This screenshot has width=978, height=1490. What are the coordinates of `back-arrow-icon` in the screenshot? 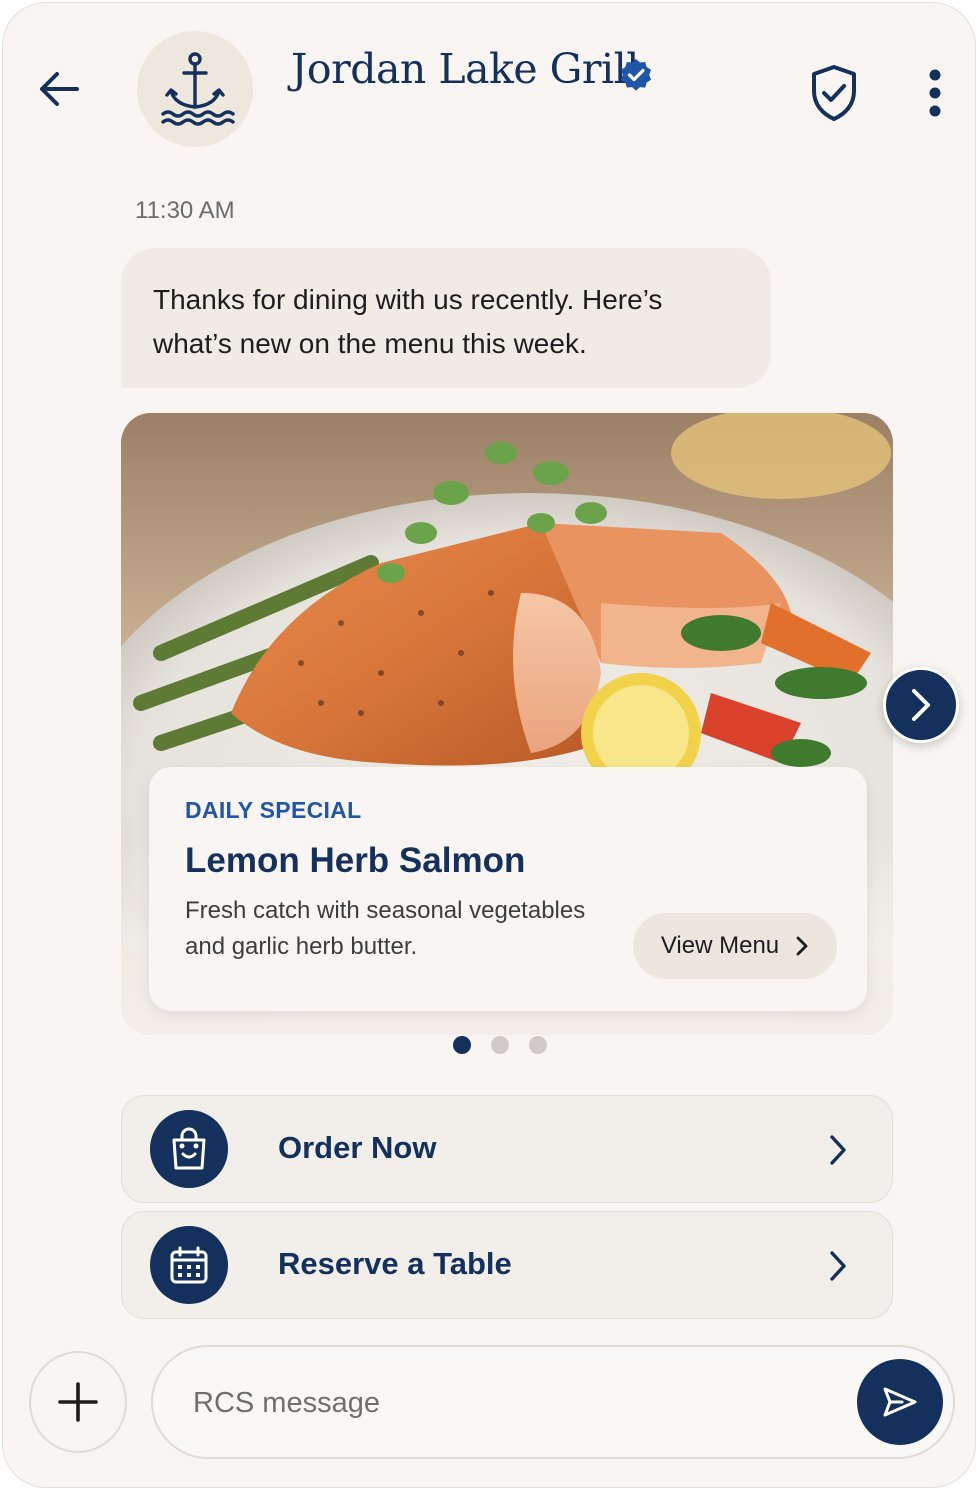 It's located at (59, 89).